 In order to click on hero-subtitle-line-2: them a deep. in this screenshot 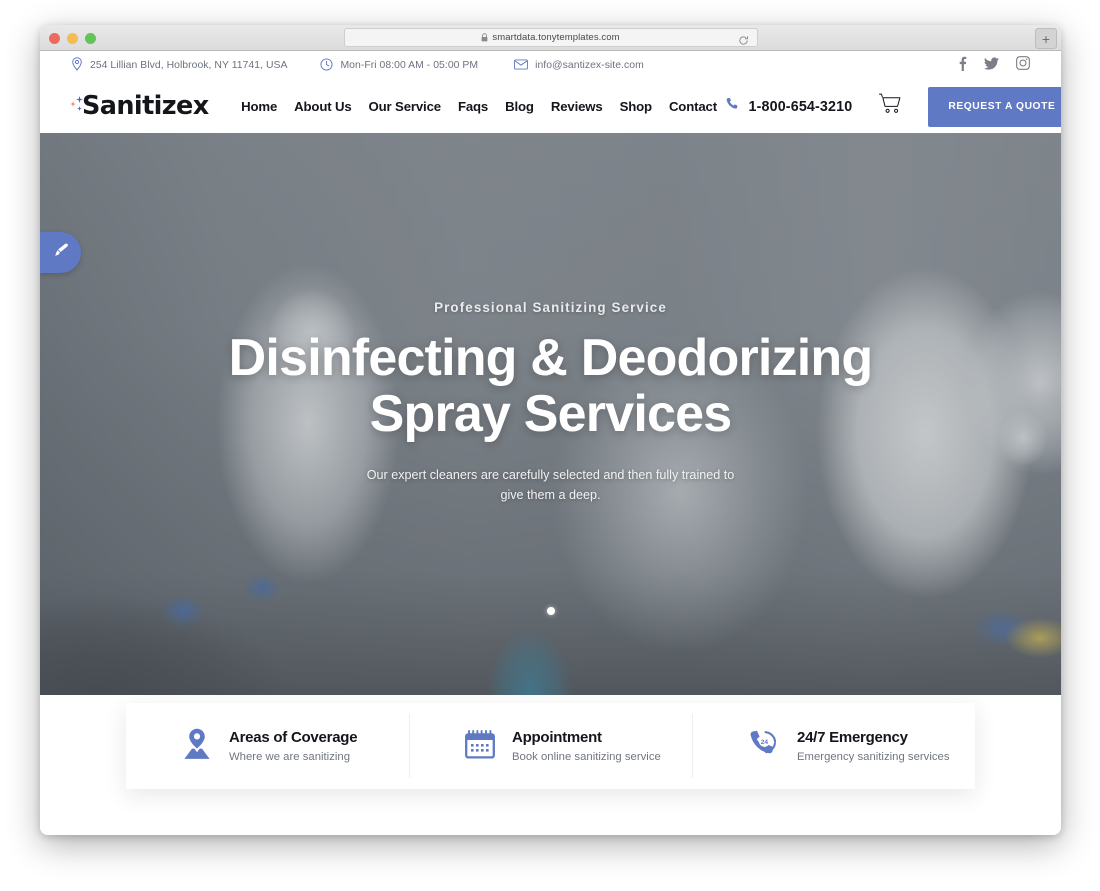, I will do `click(564, 494)`.